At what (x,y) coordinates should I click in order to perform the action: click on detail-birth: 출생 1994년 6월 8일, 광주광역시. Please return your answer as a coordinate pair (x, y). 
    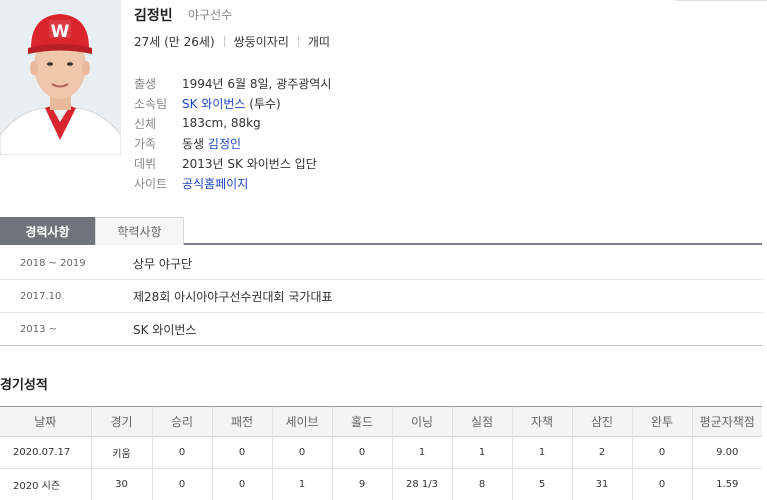
    Looking at the image, I should click on (232, 83).